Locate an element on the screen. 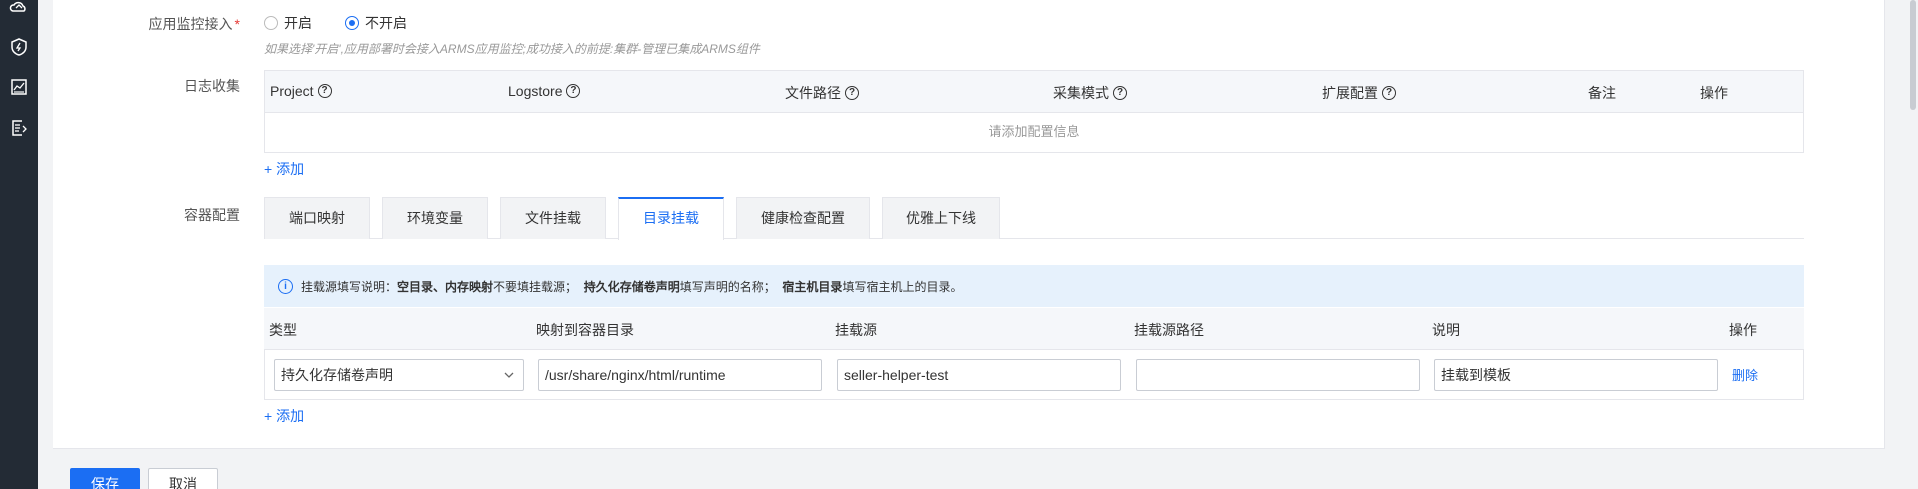 The height and width of the screenshot is (489, 1918). log-add-link: + 添加 is located at coordinates (284, 169).